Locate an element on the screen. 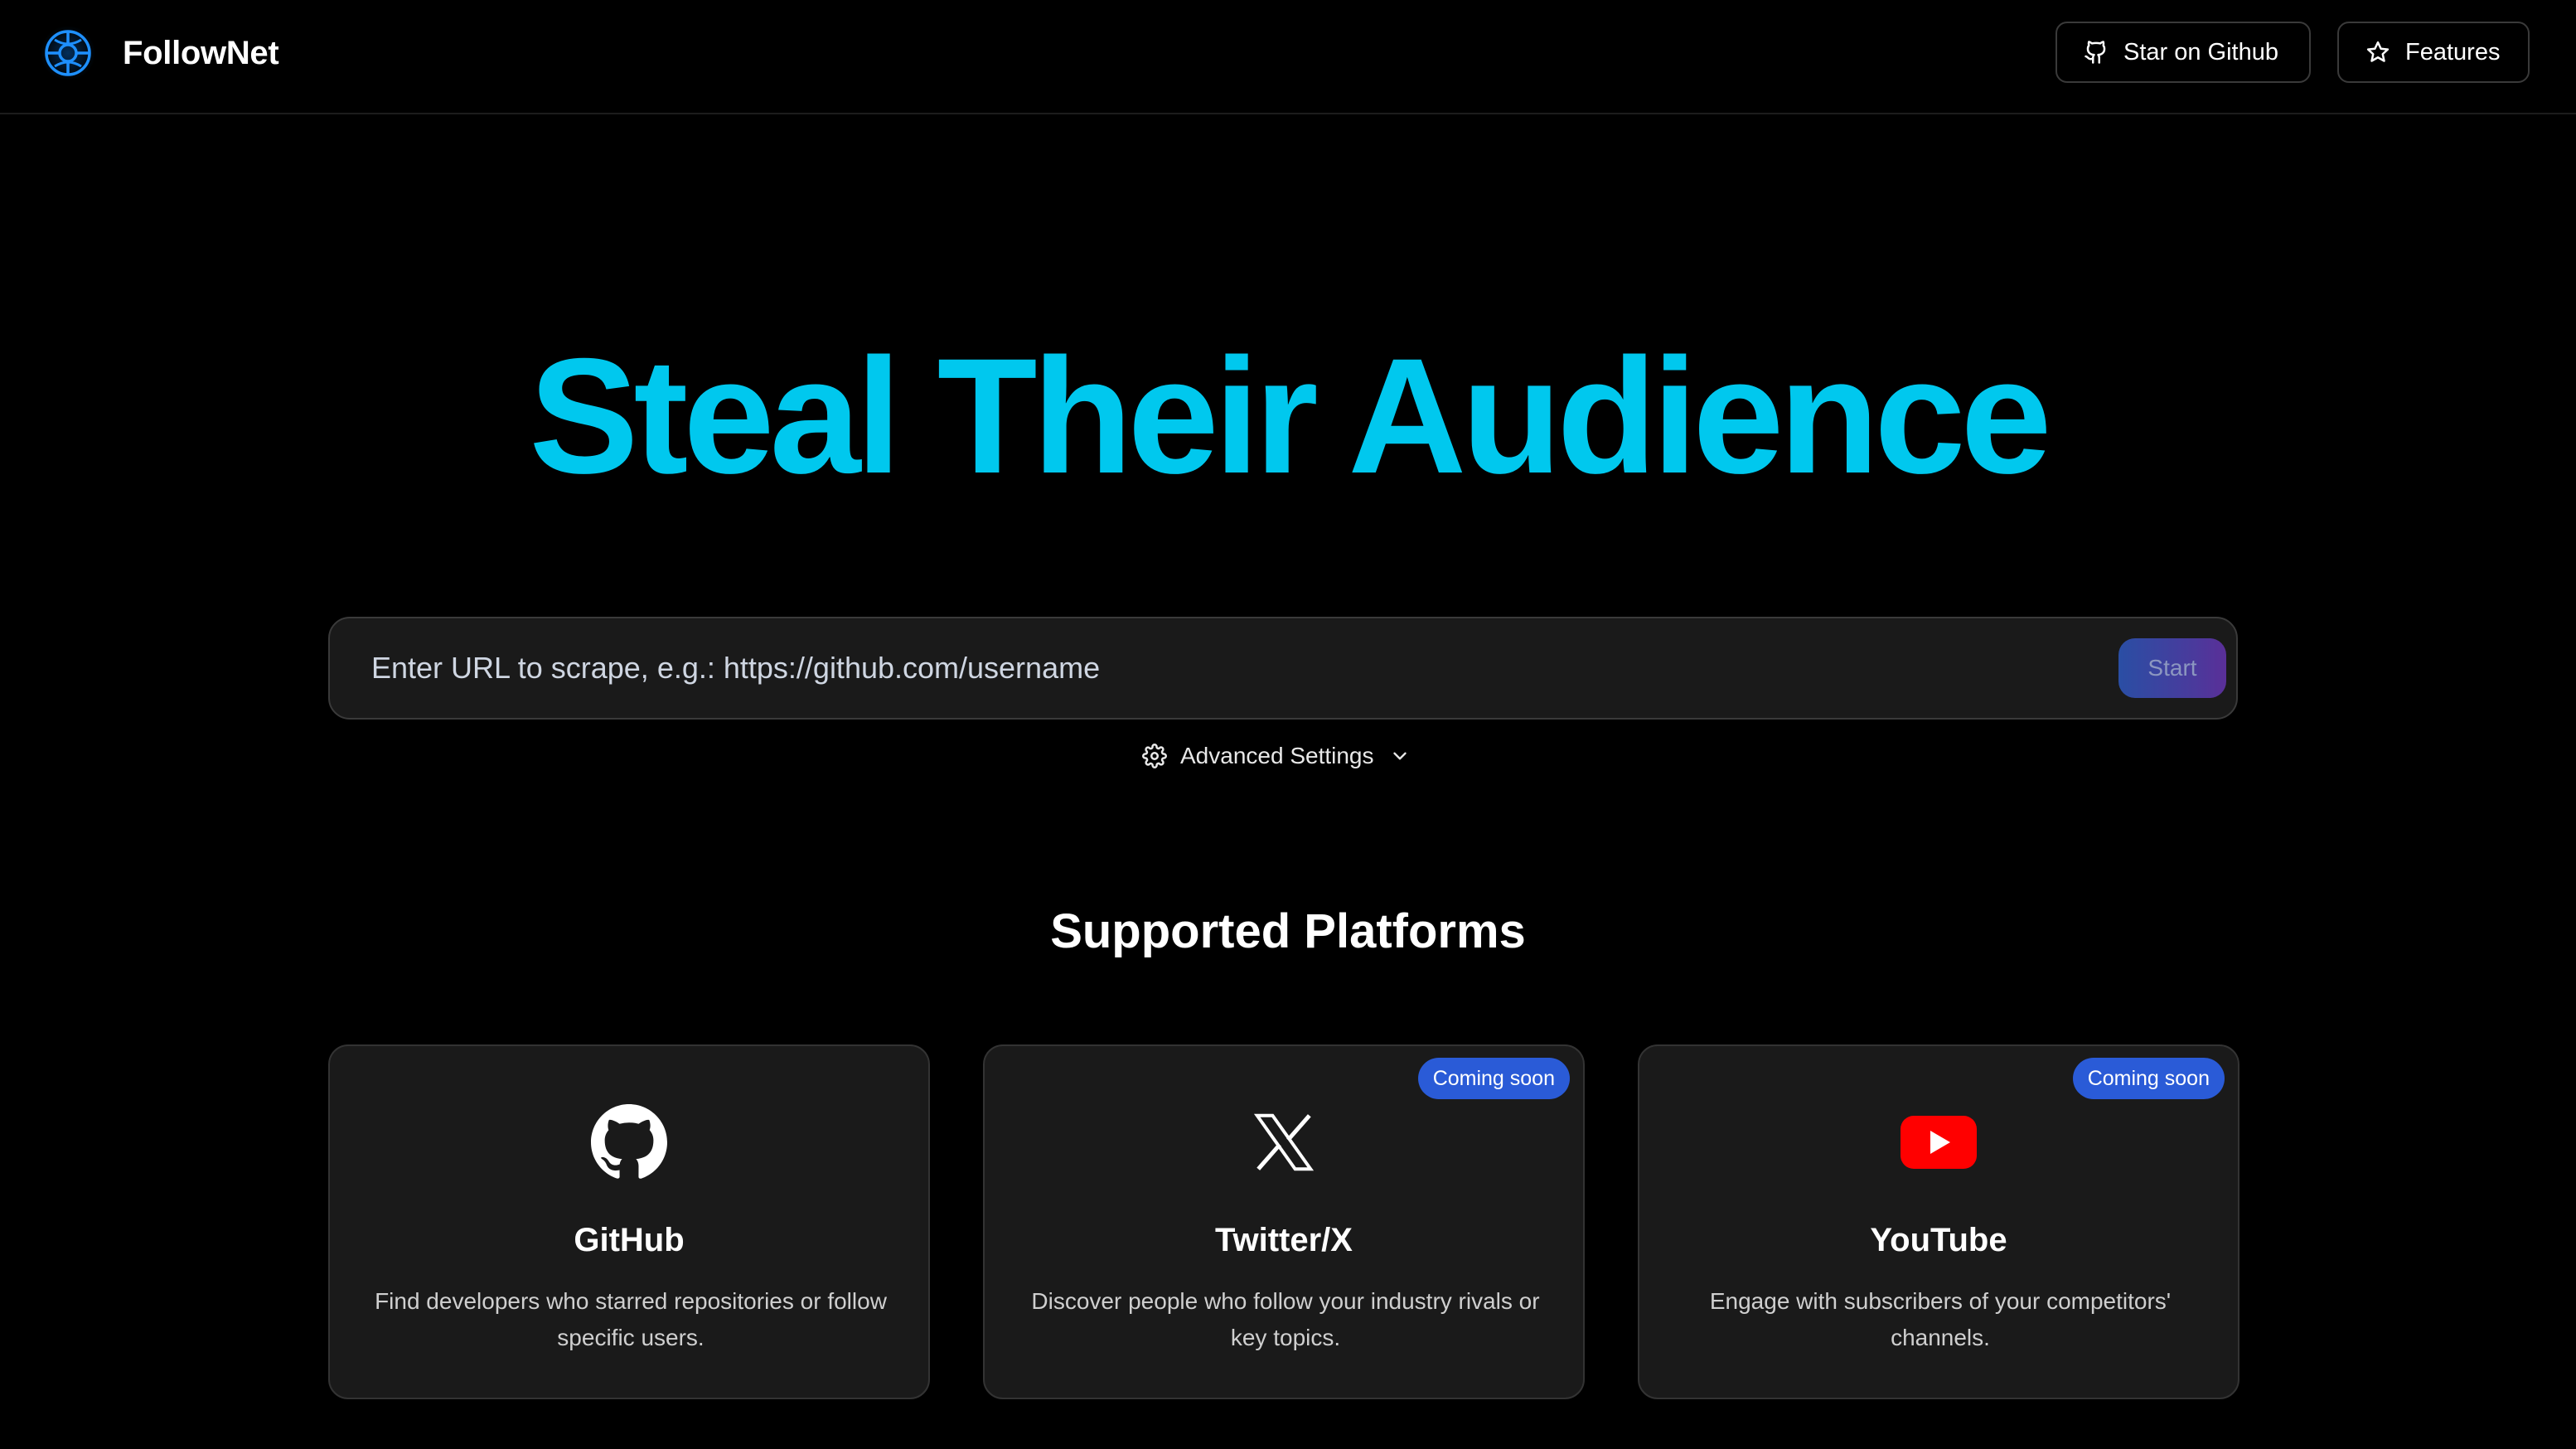 The width and height of the screenshot is (2576, 1449). brand: FollowNet is located at coordinates (159, 53).